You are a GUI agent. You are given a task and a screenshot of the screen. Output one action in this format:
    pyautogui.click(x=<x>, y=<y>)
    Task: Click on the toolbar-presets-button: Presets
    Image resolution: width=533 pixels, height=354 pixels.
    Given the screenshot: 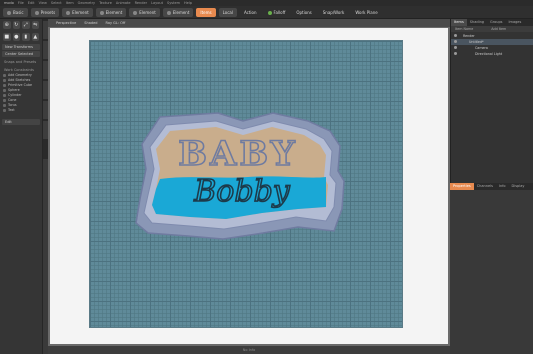 What is the action you would take?
    pyautogui.click(x=45, y=12)
    